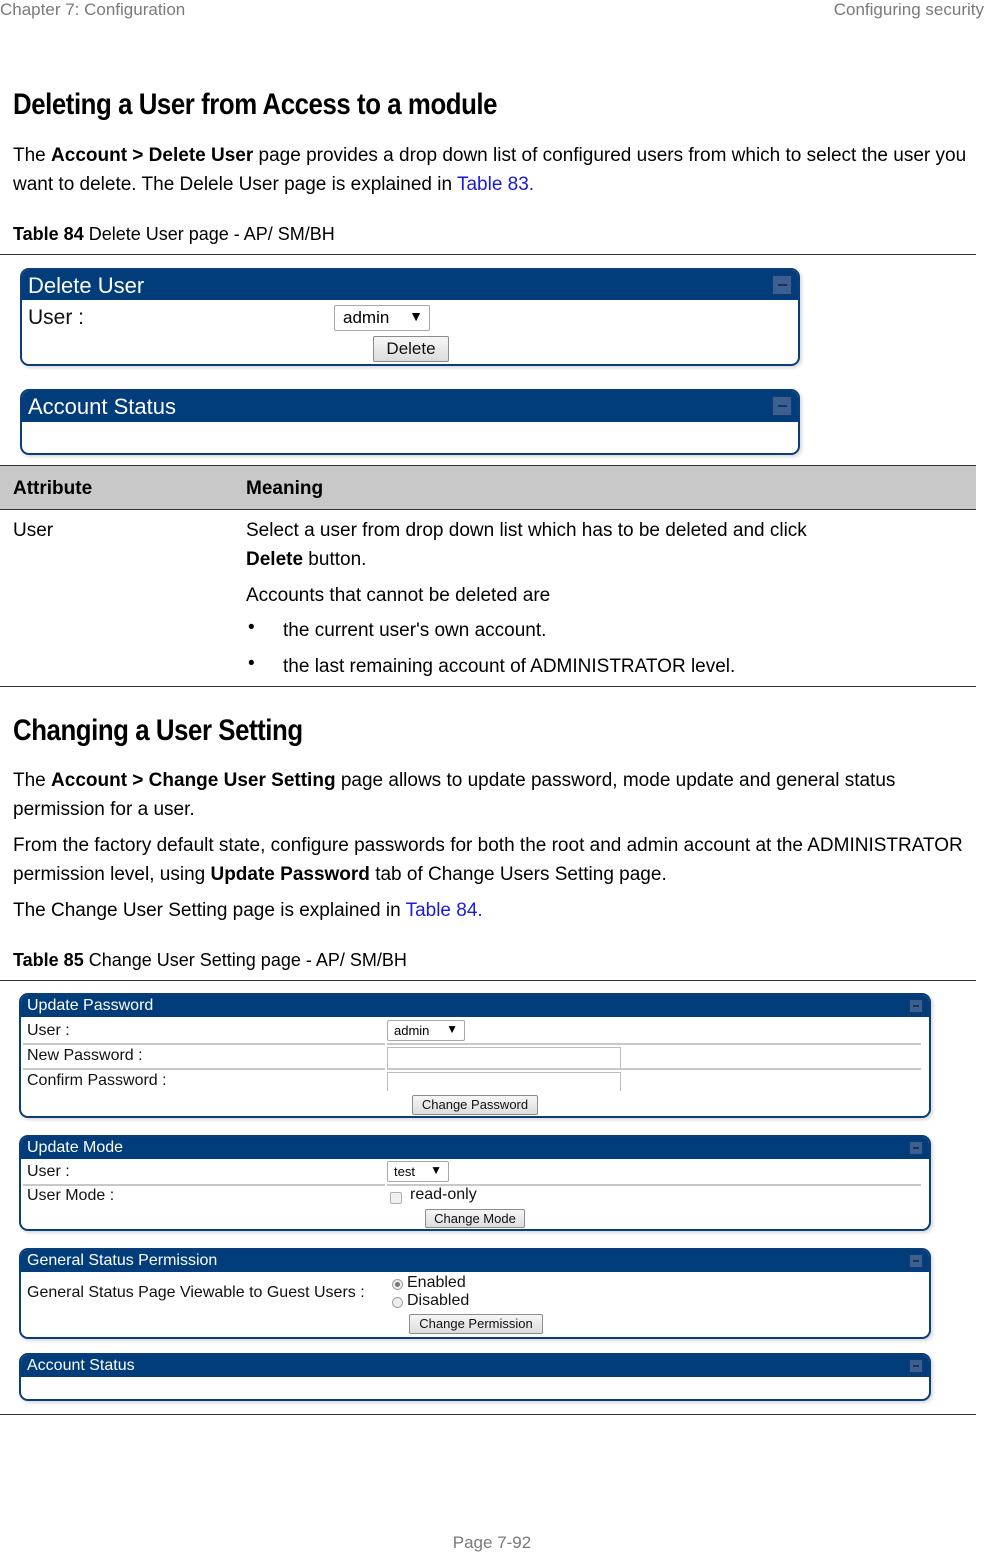  Describe the element at coordinates (85, 1055) in the screenshot. I see `new-password-label: New Password :` at that location.